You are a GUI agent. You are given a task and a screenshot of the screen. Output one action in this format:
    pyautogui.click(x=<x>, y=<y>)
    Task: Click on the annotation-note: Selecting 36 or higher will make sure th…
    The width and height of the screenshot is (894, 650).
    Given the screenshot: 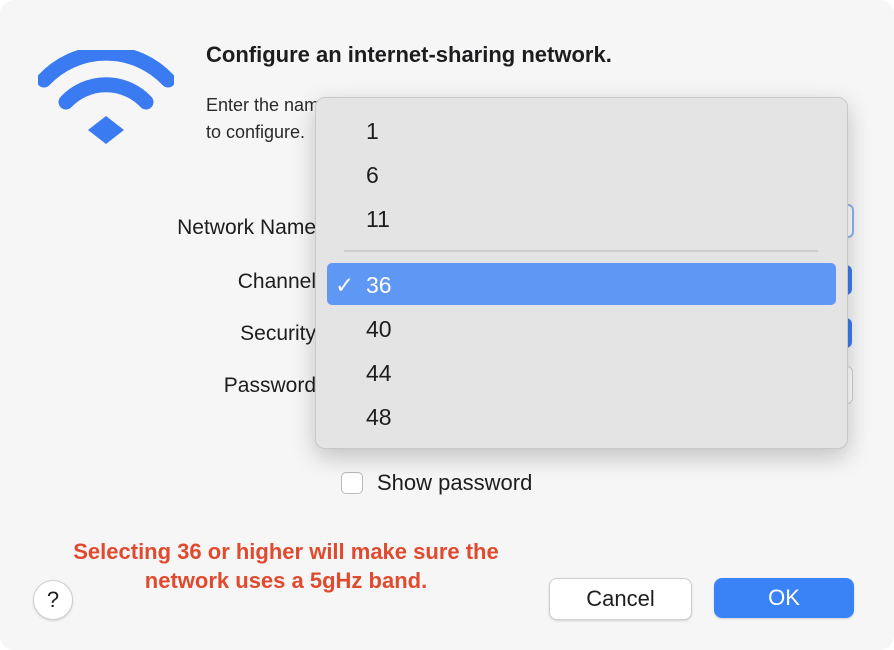 What is the action you would take?
    pyautogui.click(x=286, y=566)
    